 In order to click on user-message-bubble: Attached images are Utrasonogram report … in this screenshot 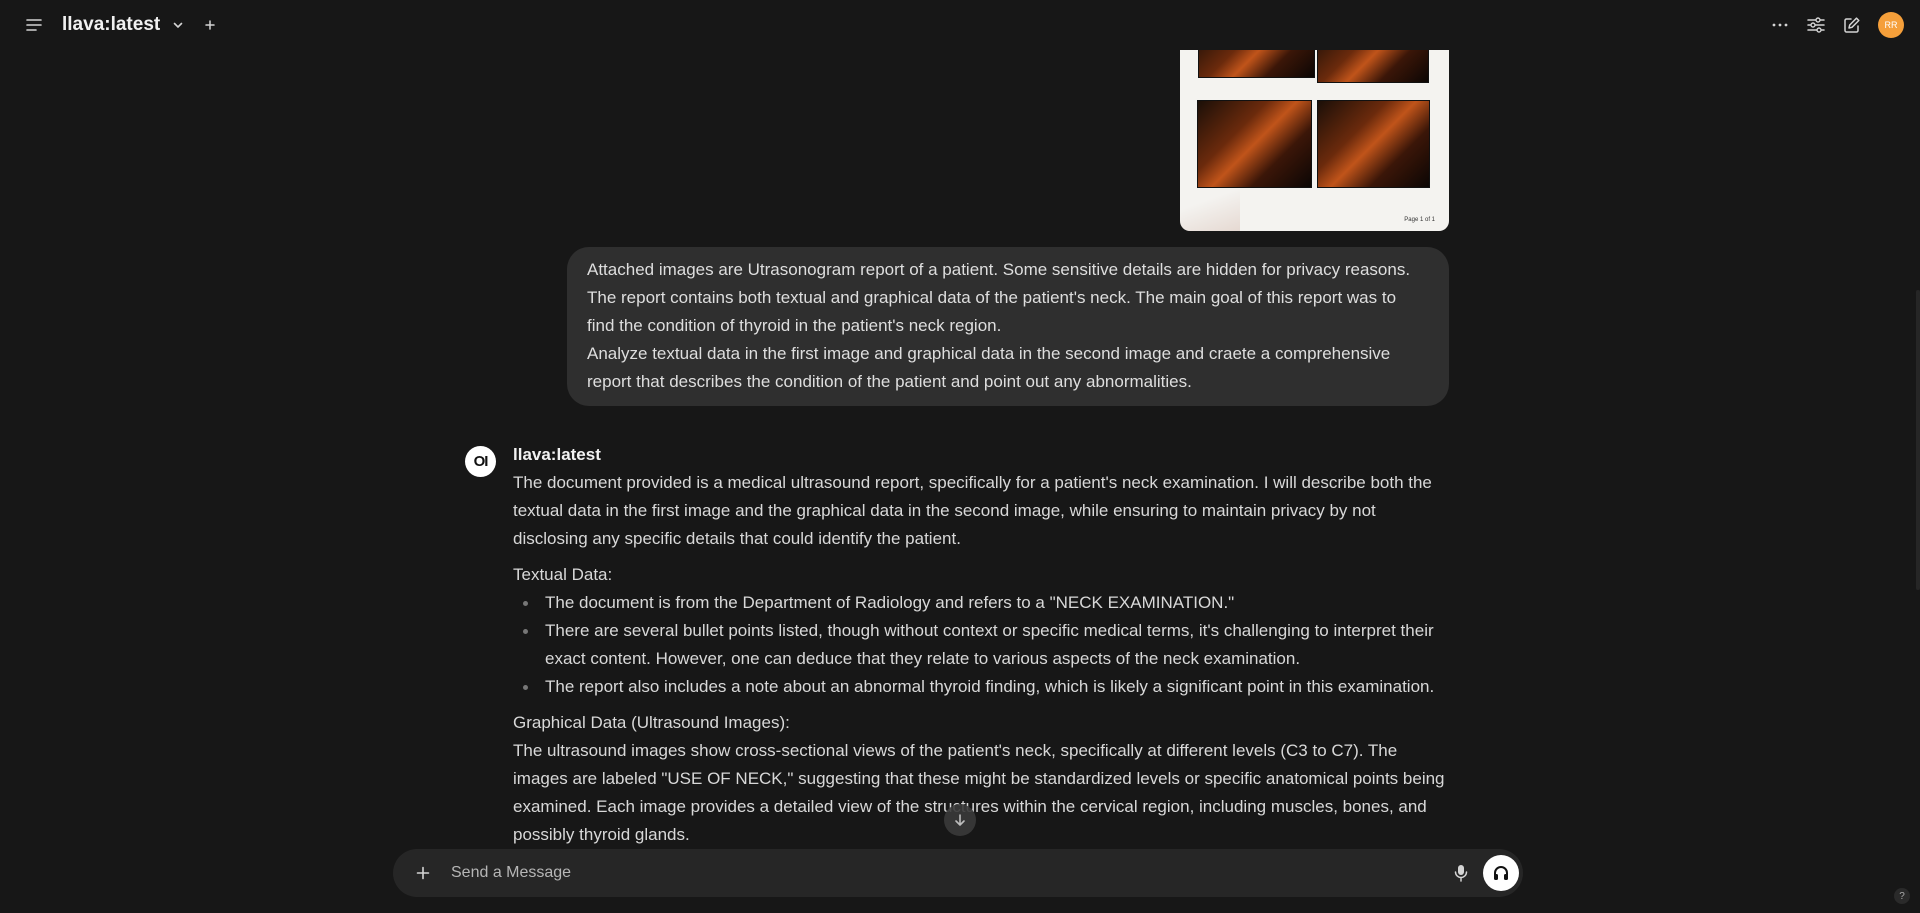, I will do `click(1008, 326)`.